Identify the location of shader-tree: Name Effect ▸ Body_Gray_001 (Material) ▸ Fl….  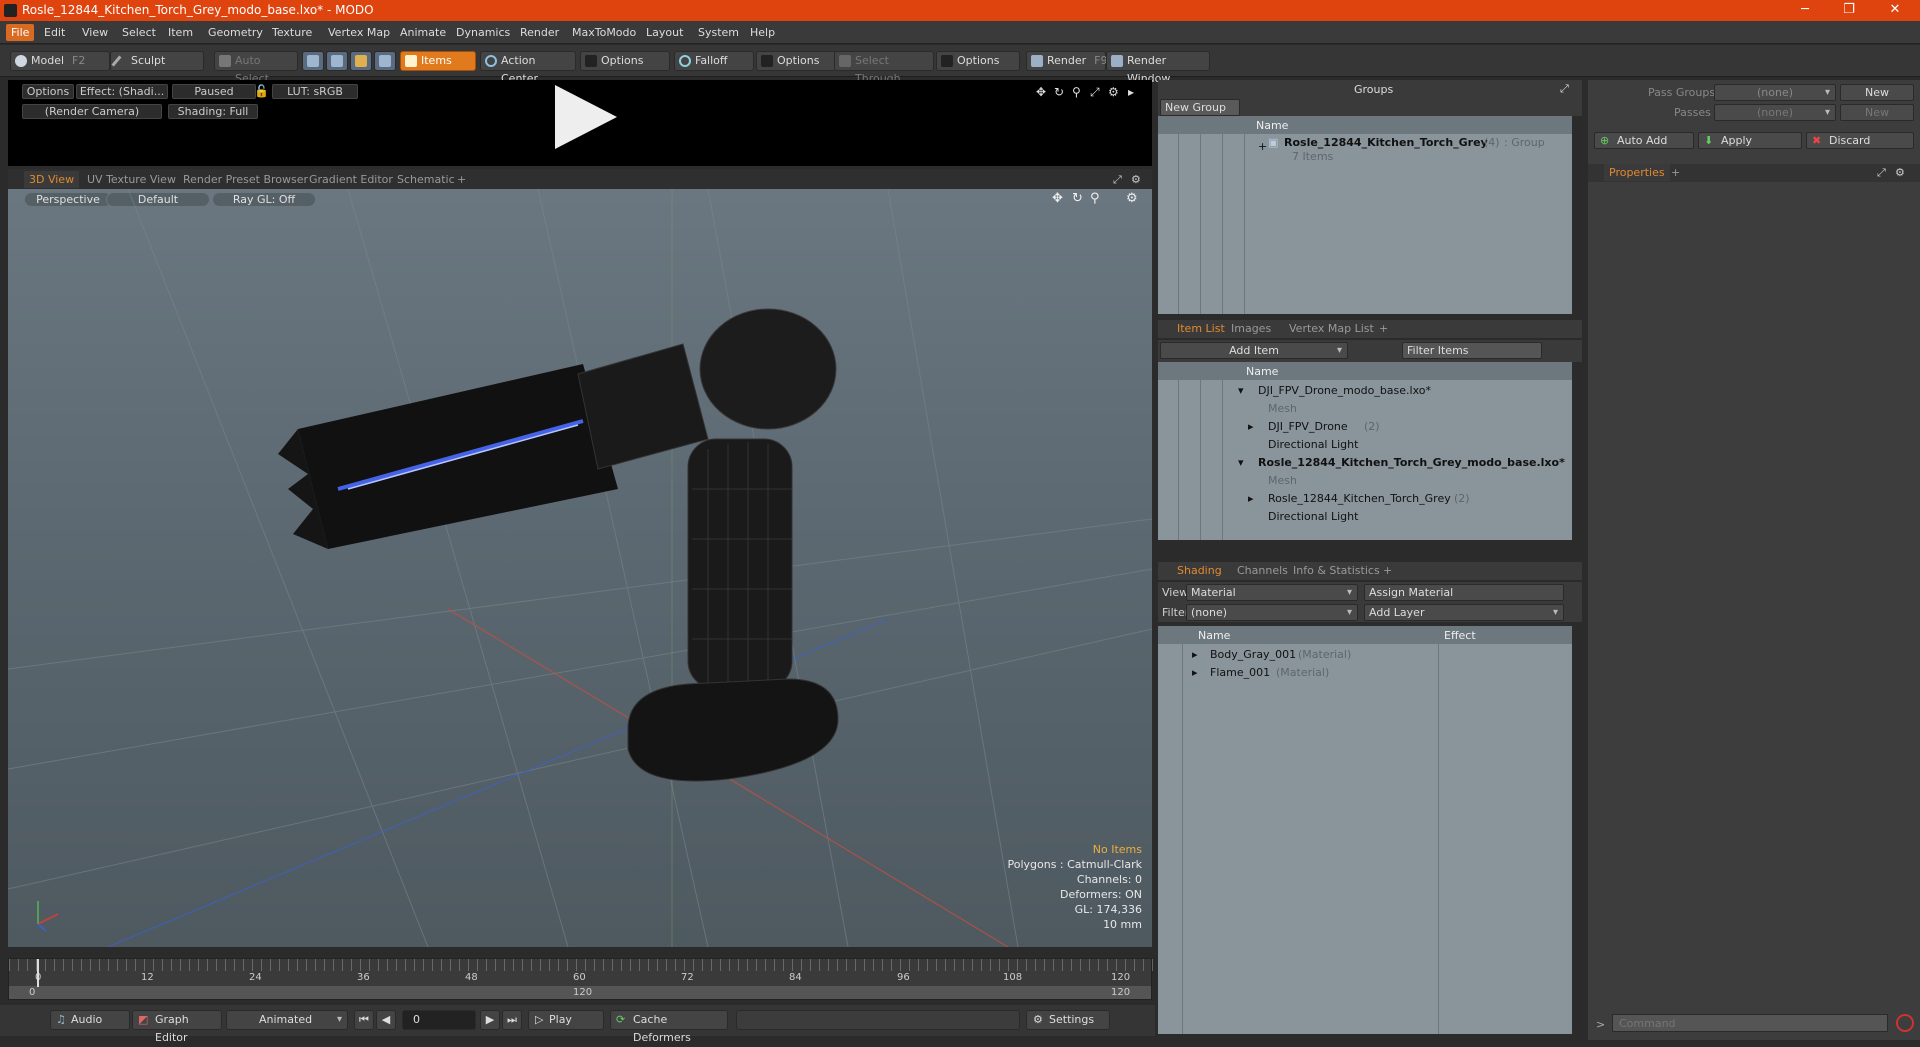
(1365, 830).